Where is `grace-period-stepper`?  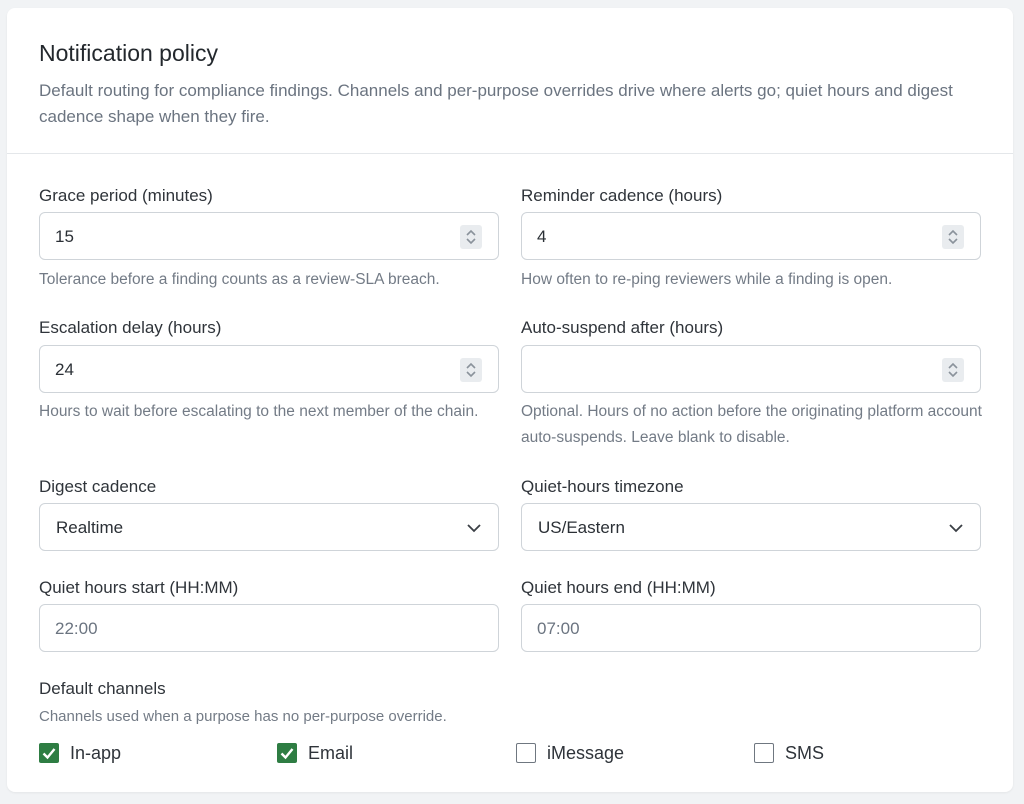
grace-period-stepper is located at coordinates (471, 237).